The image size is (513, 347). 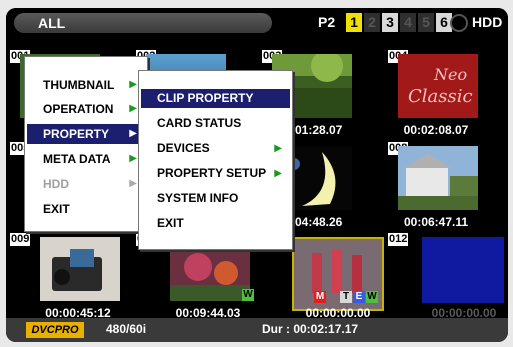 What do you see at coordinates (215, 98) in the screenshot?
I see `submenu-item-clip-property: CLIP PROPERTY` at bounding box center [215, 98].